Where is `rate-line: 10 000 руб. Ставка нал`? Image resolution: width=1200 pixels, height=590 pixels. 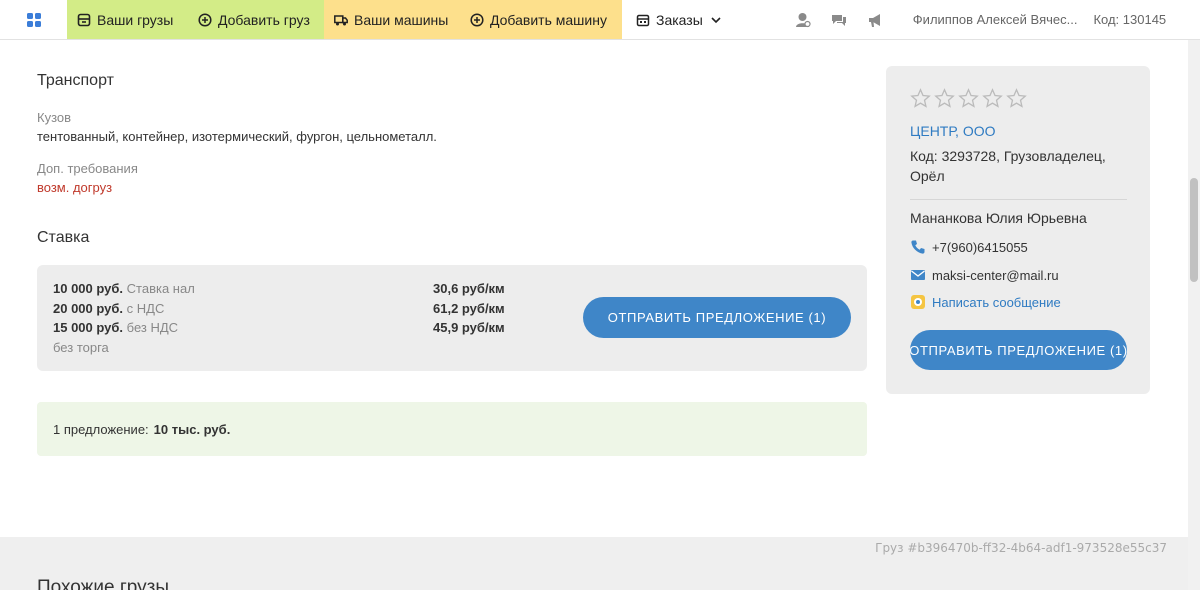 rate-line: 10 000 руб. Ставка нал is located at coordinates (124, 288).